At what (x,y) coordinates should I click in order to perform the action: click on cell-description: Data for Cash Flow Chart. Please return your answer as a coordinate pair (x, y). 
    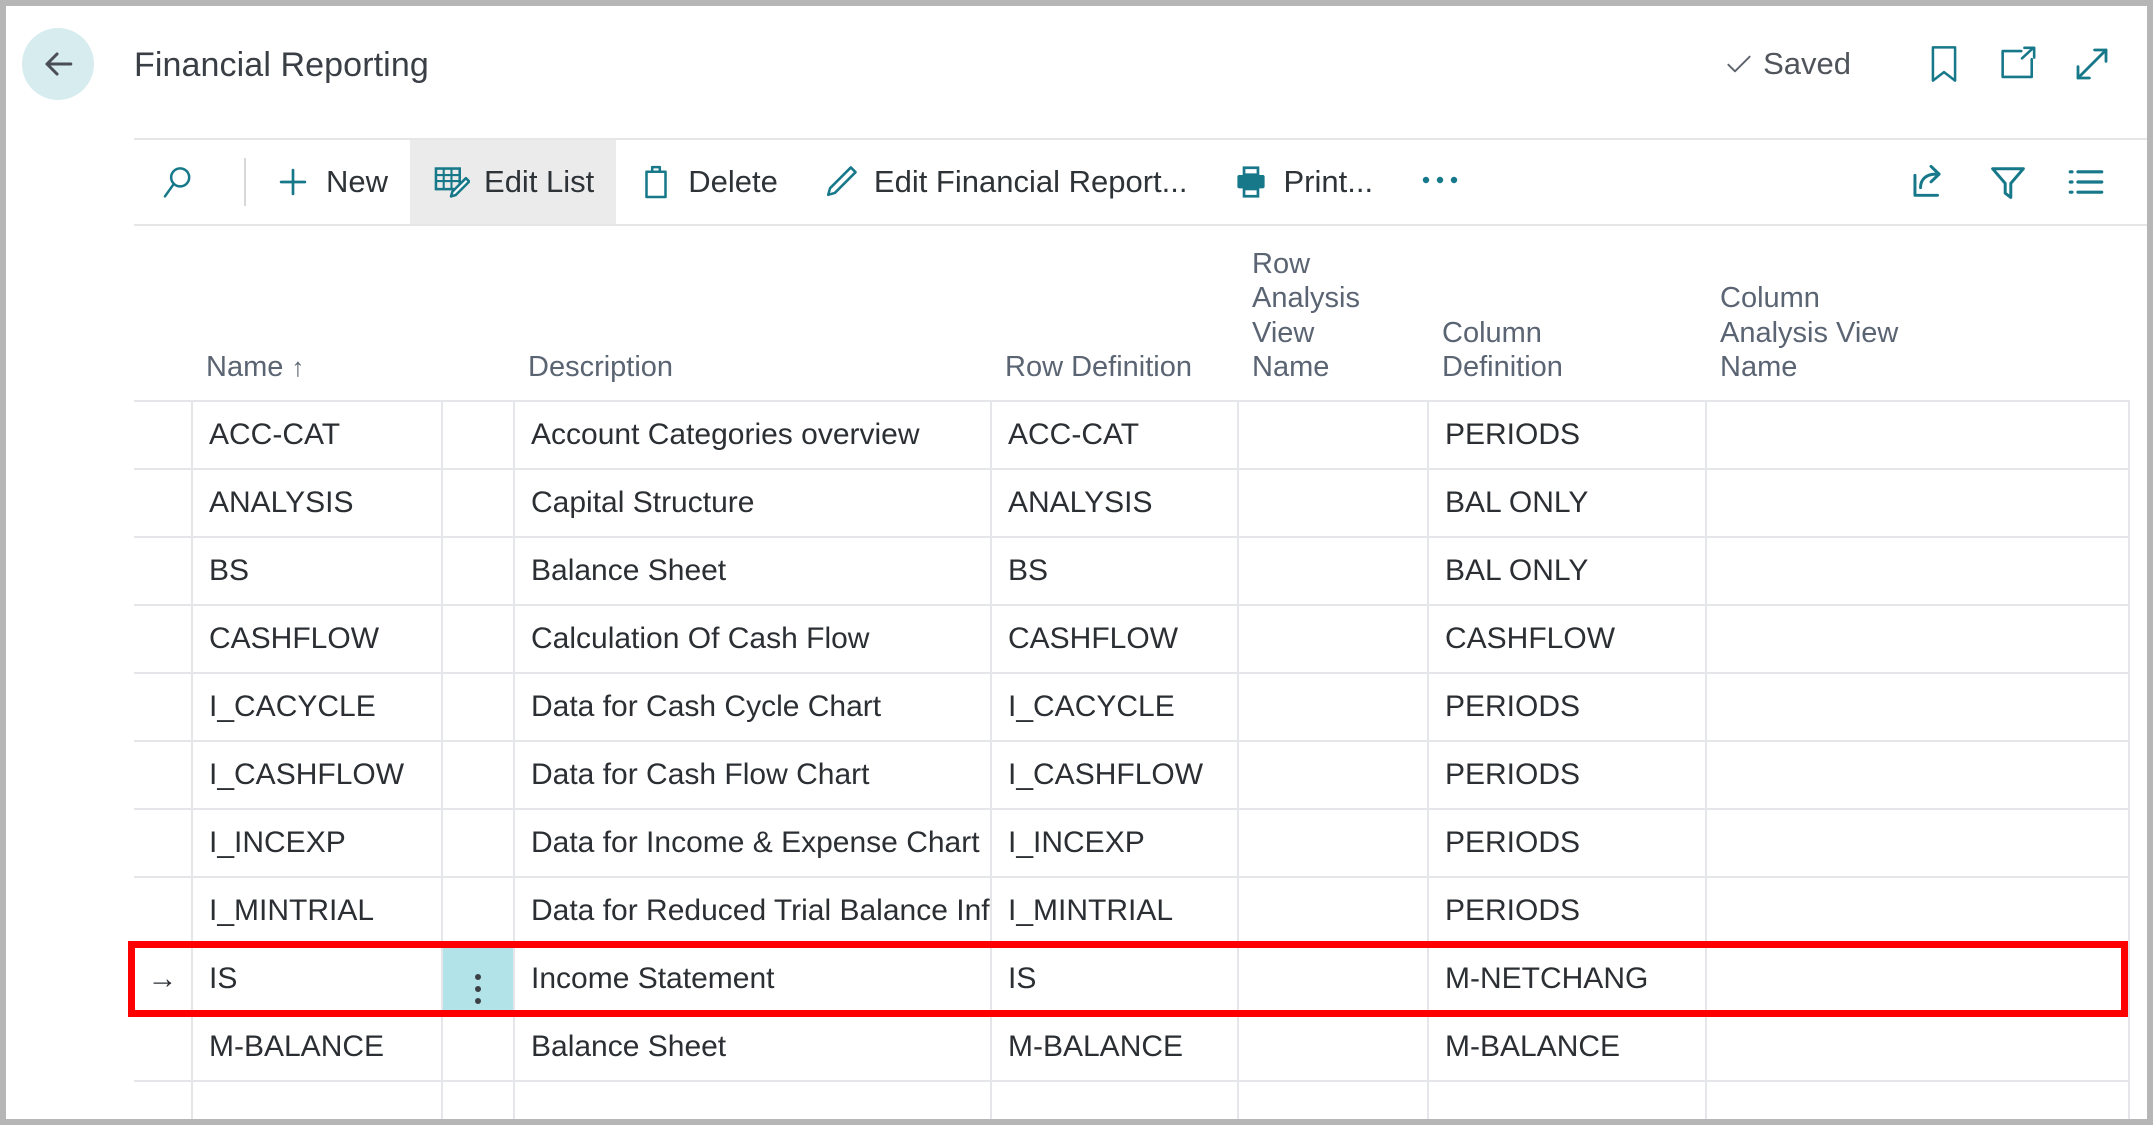
    Looking at the image, I should click on (752, 775).